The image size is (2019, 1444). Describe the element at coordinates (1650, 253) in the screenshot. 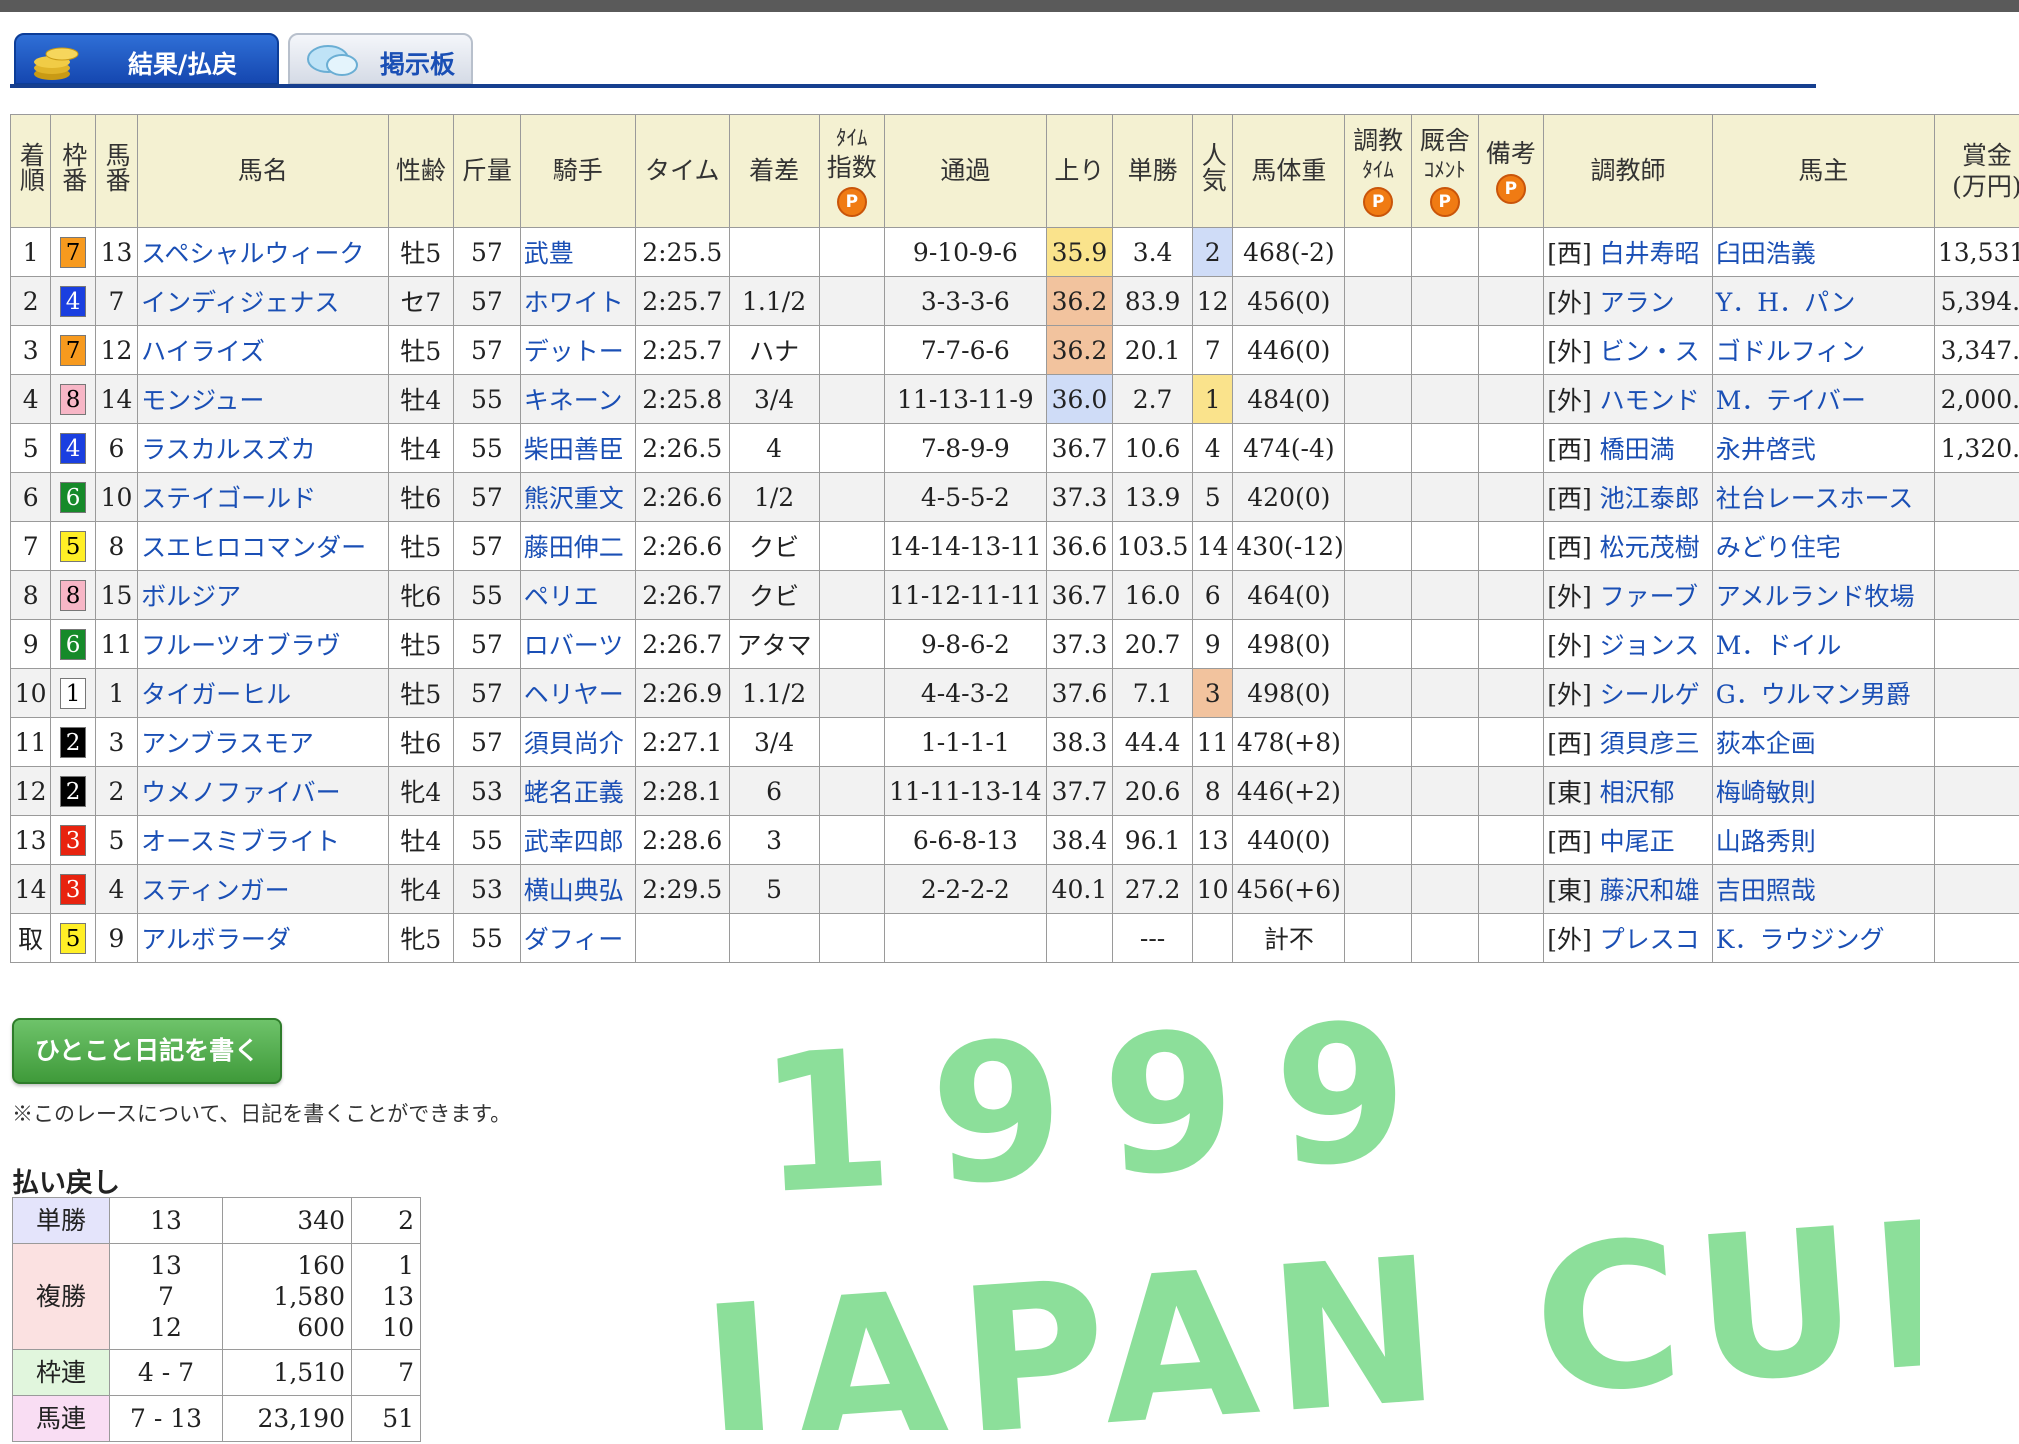

I see `trainer-link: 白井寿昭` at that location.